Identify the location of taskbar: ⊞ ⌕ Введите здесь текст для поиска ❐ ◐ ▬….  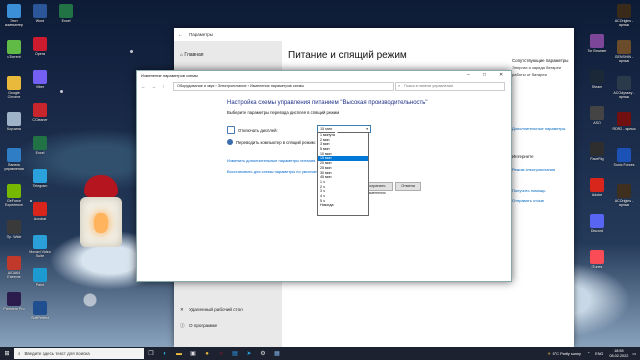
(320, 353).